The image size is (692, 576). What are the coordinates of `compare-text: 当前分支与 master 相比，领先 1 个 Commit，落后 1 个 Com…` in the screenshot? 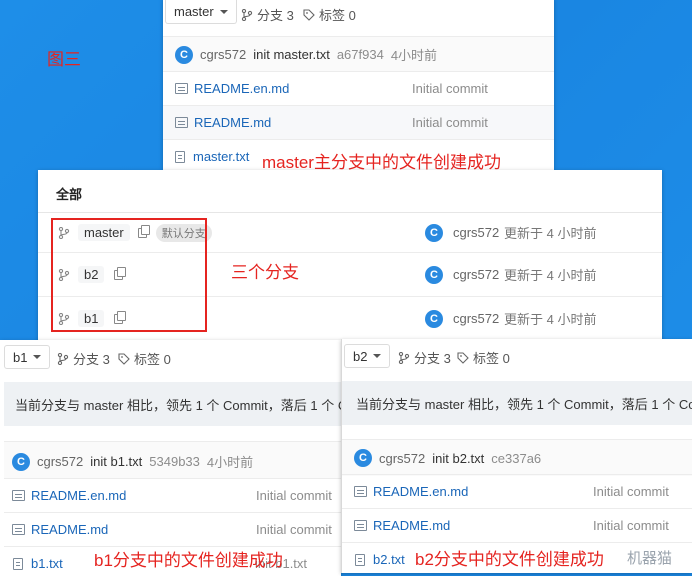 It's located at (524, 404).